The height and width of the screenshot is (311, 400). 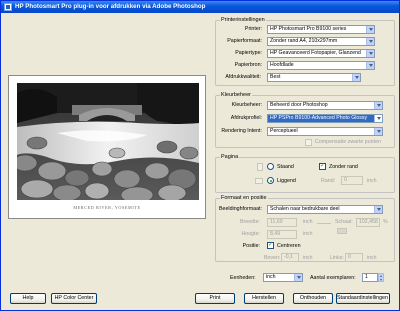 I want to click on paper-source-value: Hoofdlade, so click(x=282, y=65).